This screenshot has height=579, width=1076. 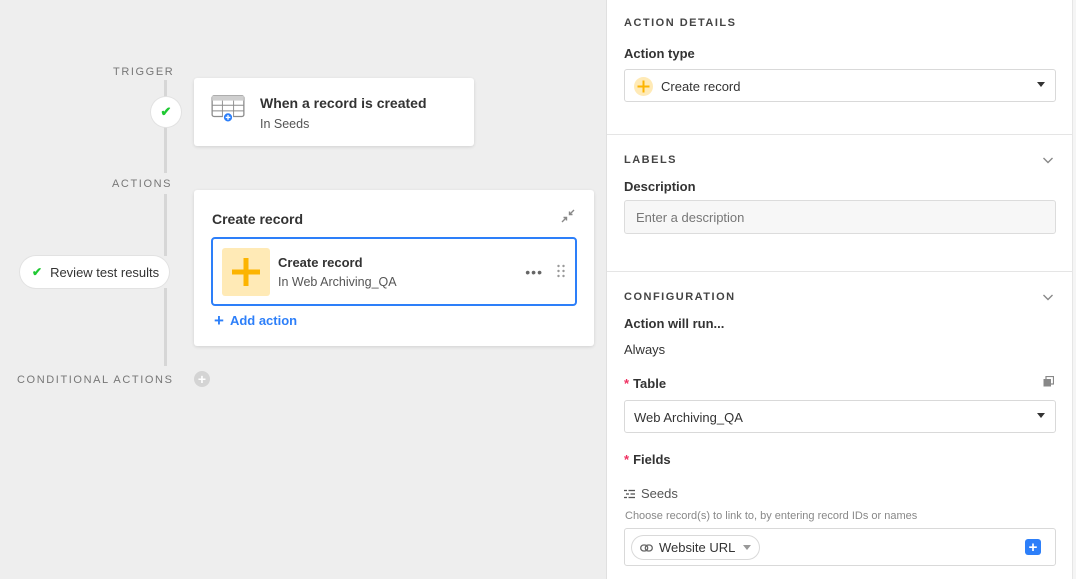 What do you see at coordinates (680, 23) in the screenshot?
I see `action-details-heading: ACTION DETAILS` at bounding box center [680, 23].